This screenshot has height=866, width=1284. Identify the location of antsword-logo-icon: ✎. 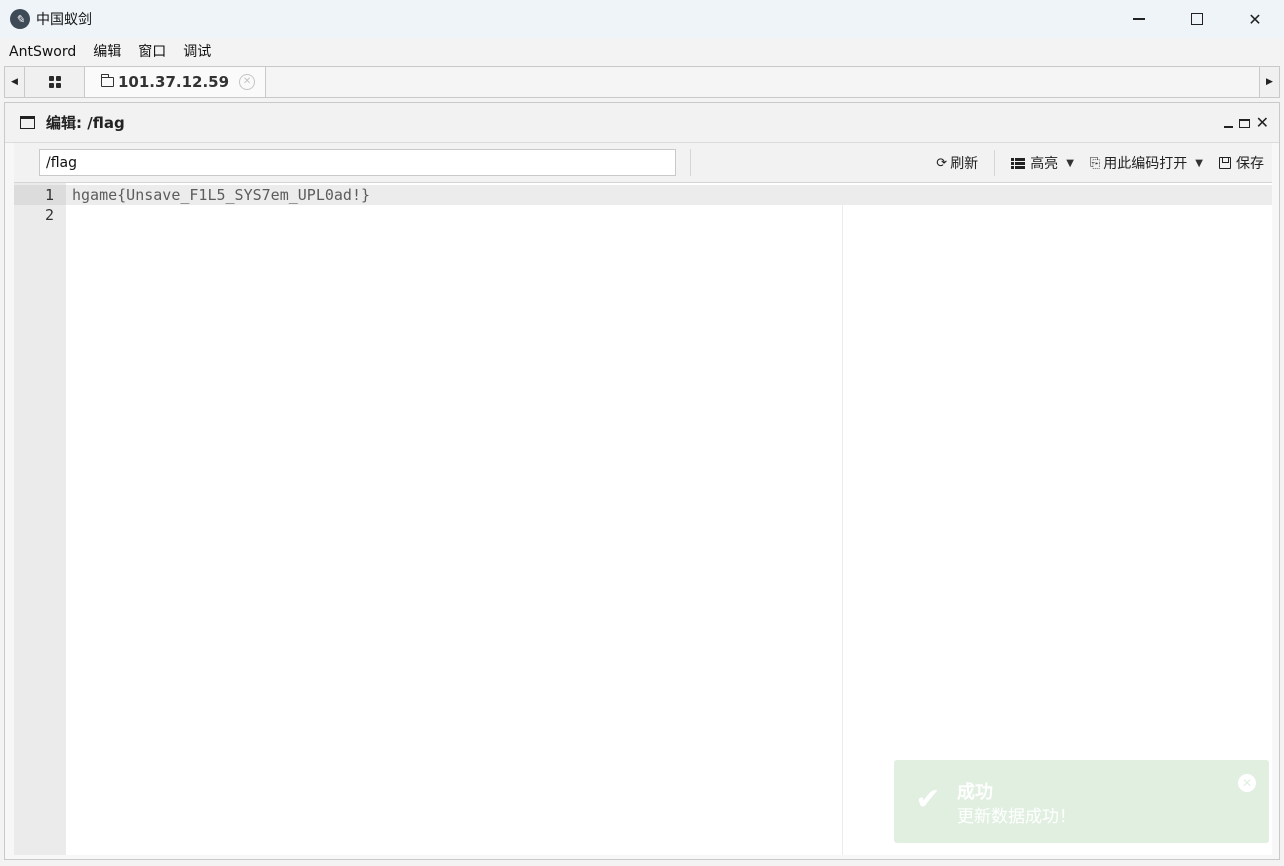
(20, 19).